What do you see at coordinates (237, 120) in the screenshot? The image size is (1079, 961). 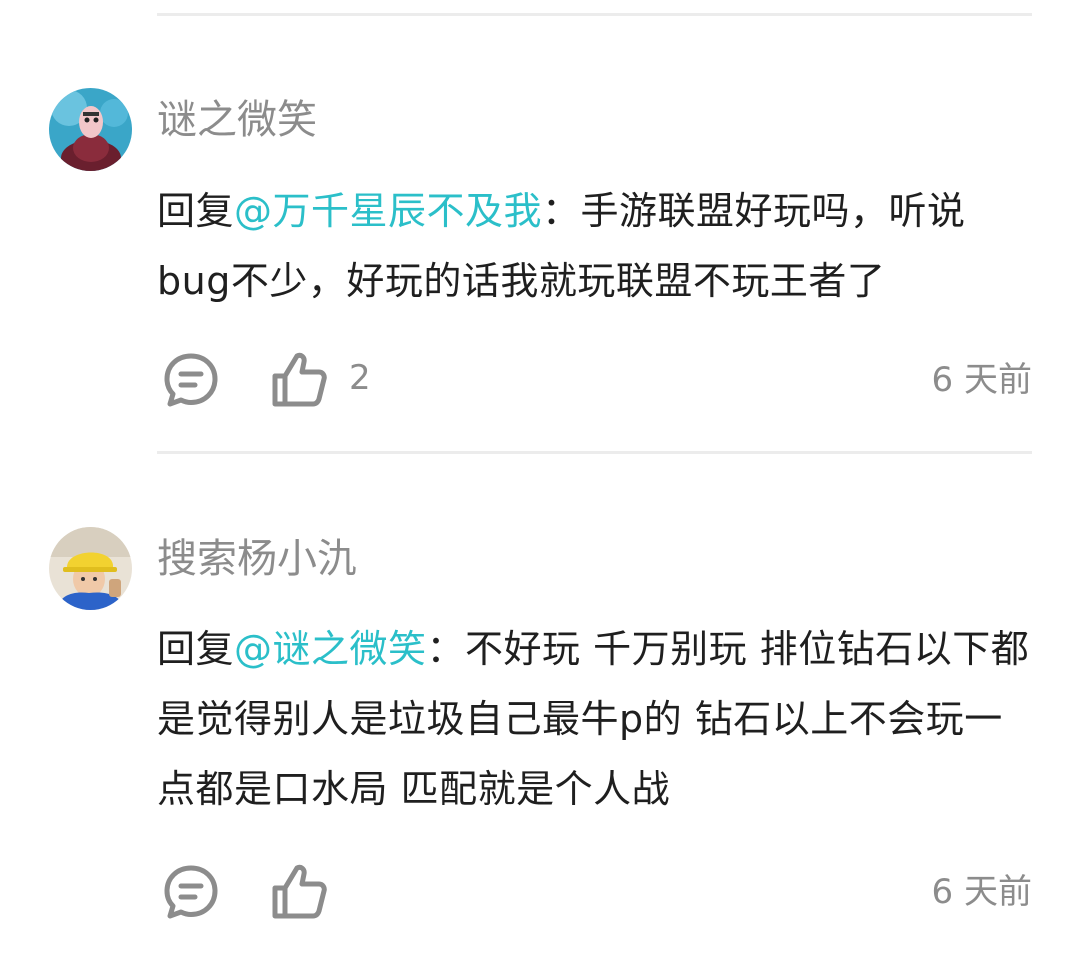 I see `username: 谜之微笑` at bounding box center [237, 120].